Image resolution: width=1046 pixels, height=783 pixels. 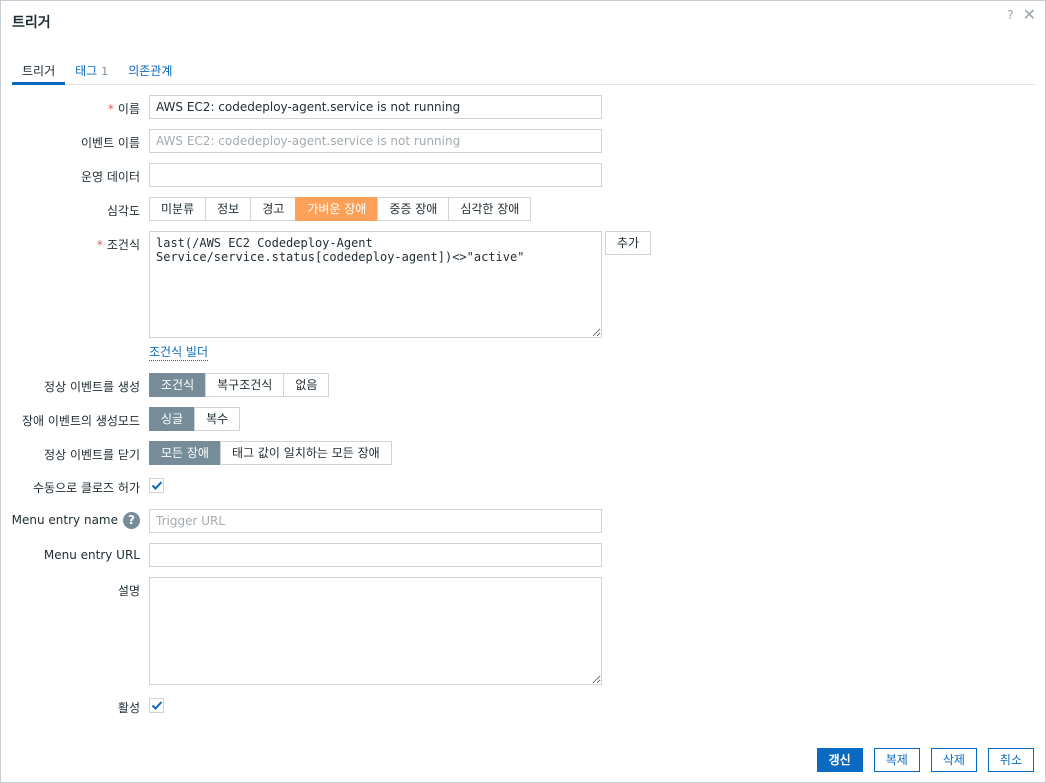 I want to click on help-icon: ?, so click(x=1010, y=15).